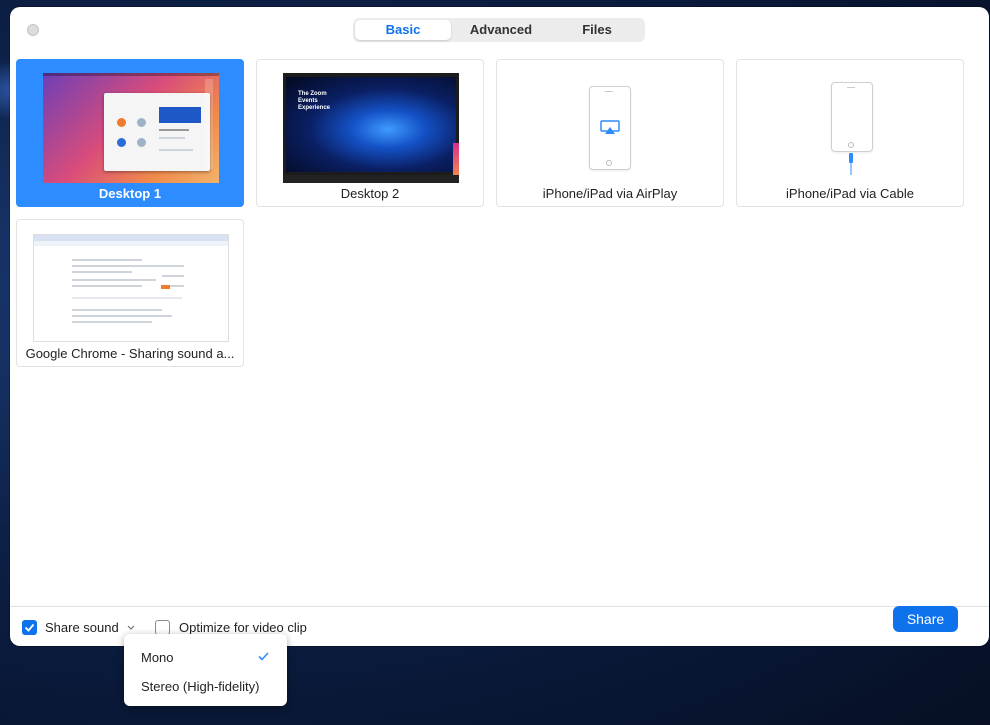  Describe the element at coordinates (162, 627) in the screenshot. I see `optimize-video-checkbox` at that location.